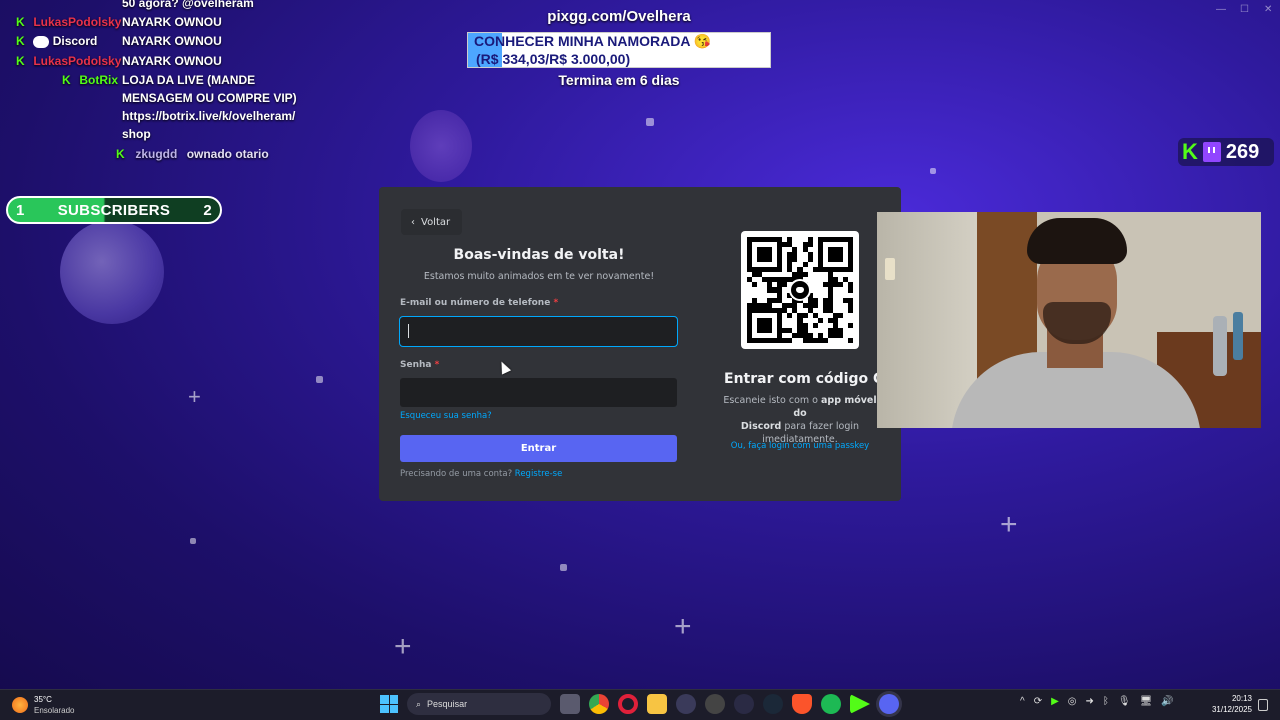 This screenshot has width=1280, height=720. Describe the element at coordinates (810, 379) in the screenshot. I see `qr-title: Entrar com código QR` at that location.